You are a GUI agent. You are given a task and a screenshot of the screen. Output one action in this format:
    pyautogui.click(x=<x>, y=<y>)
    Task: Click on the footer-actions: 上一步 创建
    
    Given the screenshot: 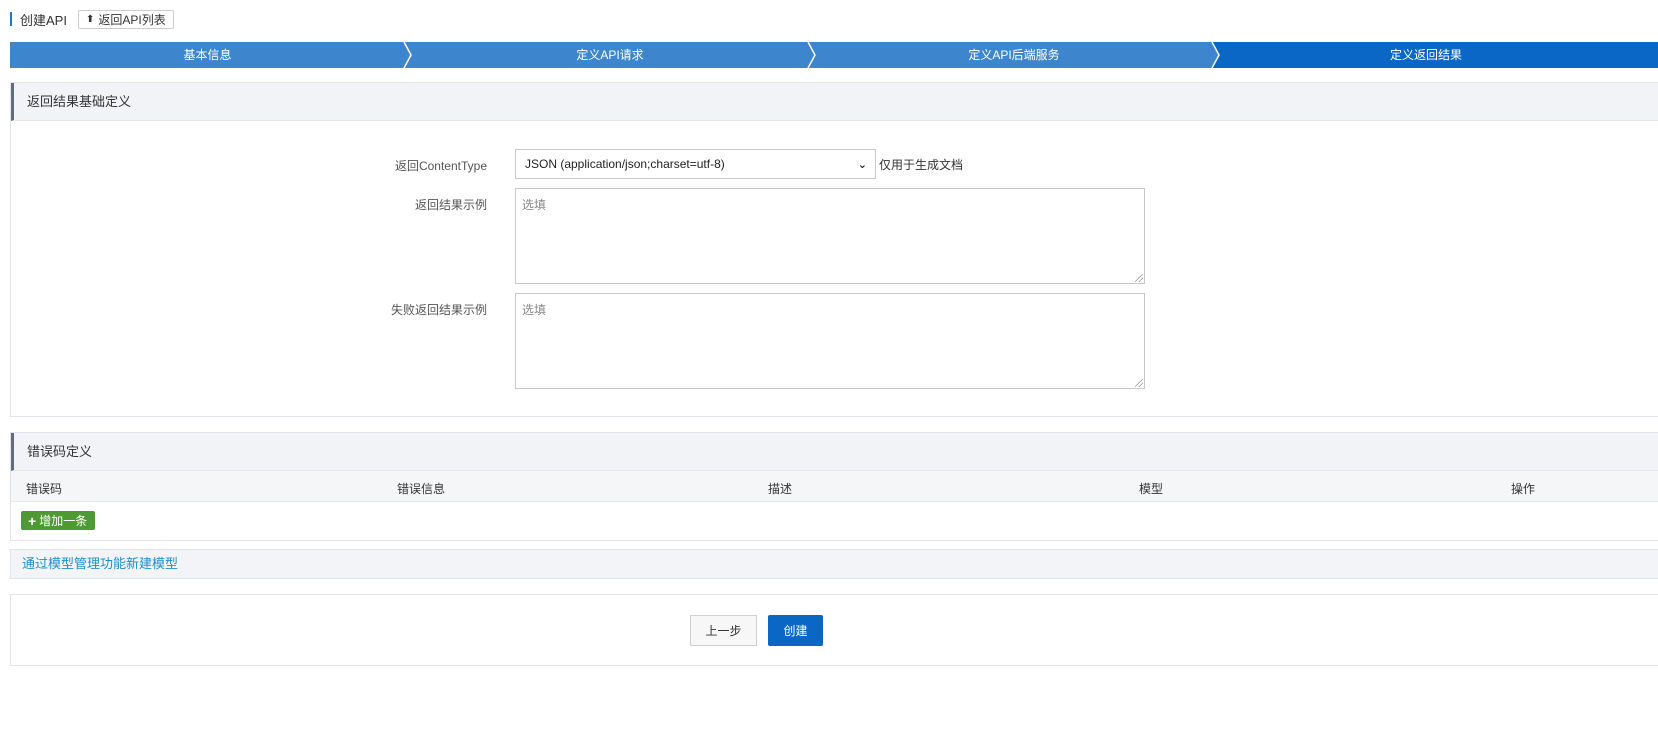 What is the action you would take?
    pyautogui.click(x=834, y=630)
    